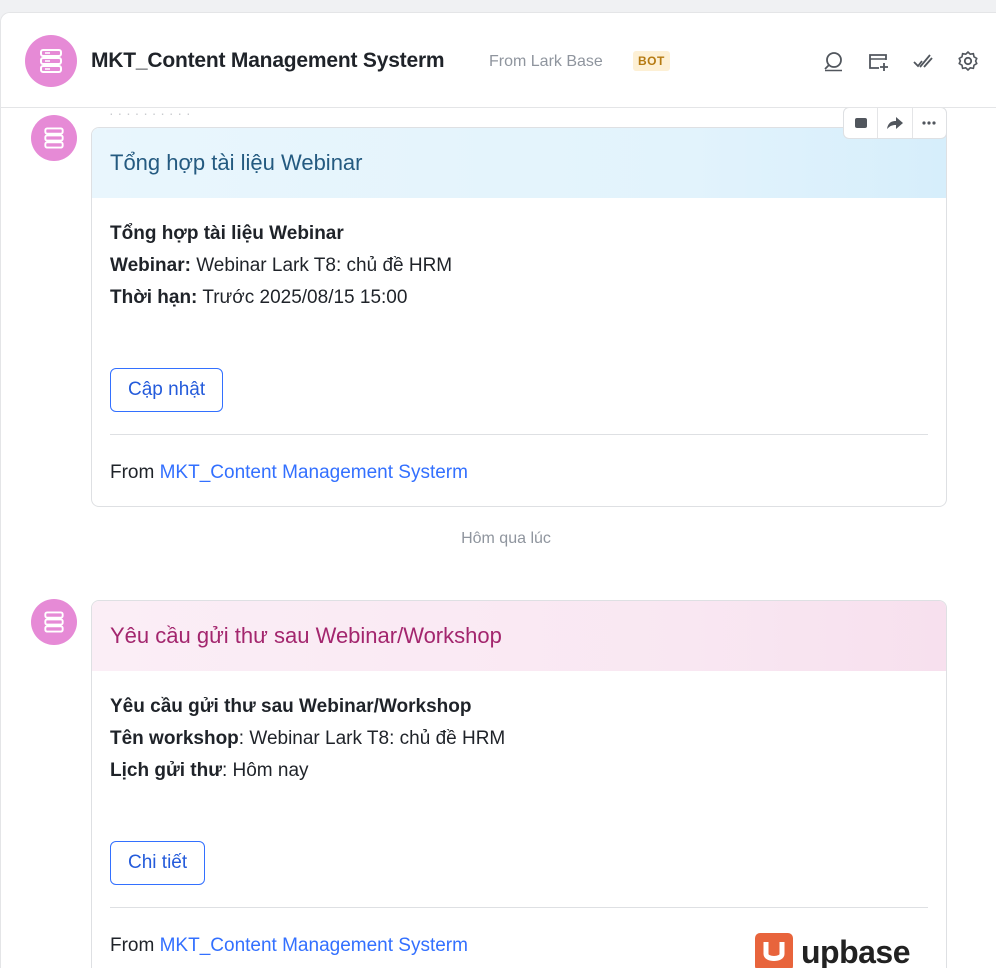 The height and width of the screenshot is (968, 996). What do you see at coordinates (833, 61) in the screenshot?
I see `search-chat-icon` at bounding box center [833, 61].